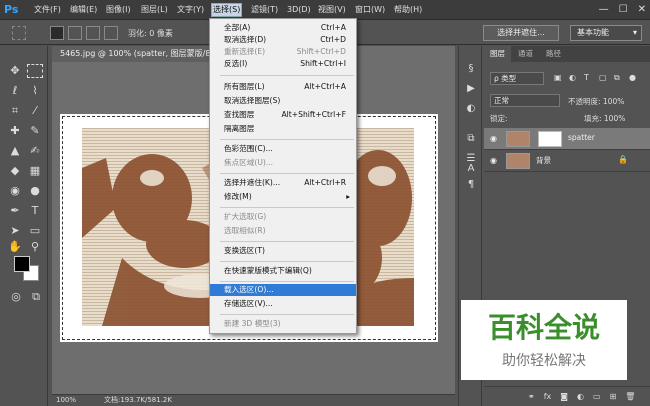  Describe the element at coordinates (323, 63) in the screenshot. I see `shortcut: Shift+Ctrl+I` at that location.